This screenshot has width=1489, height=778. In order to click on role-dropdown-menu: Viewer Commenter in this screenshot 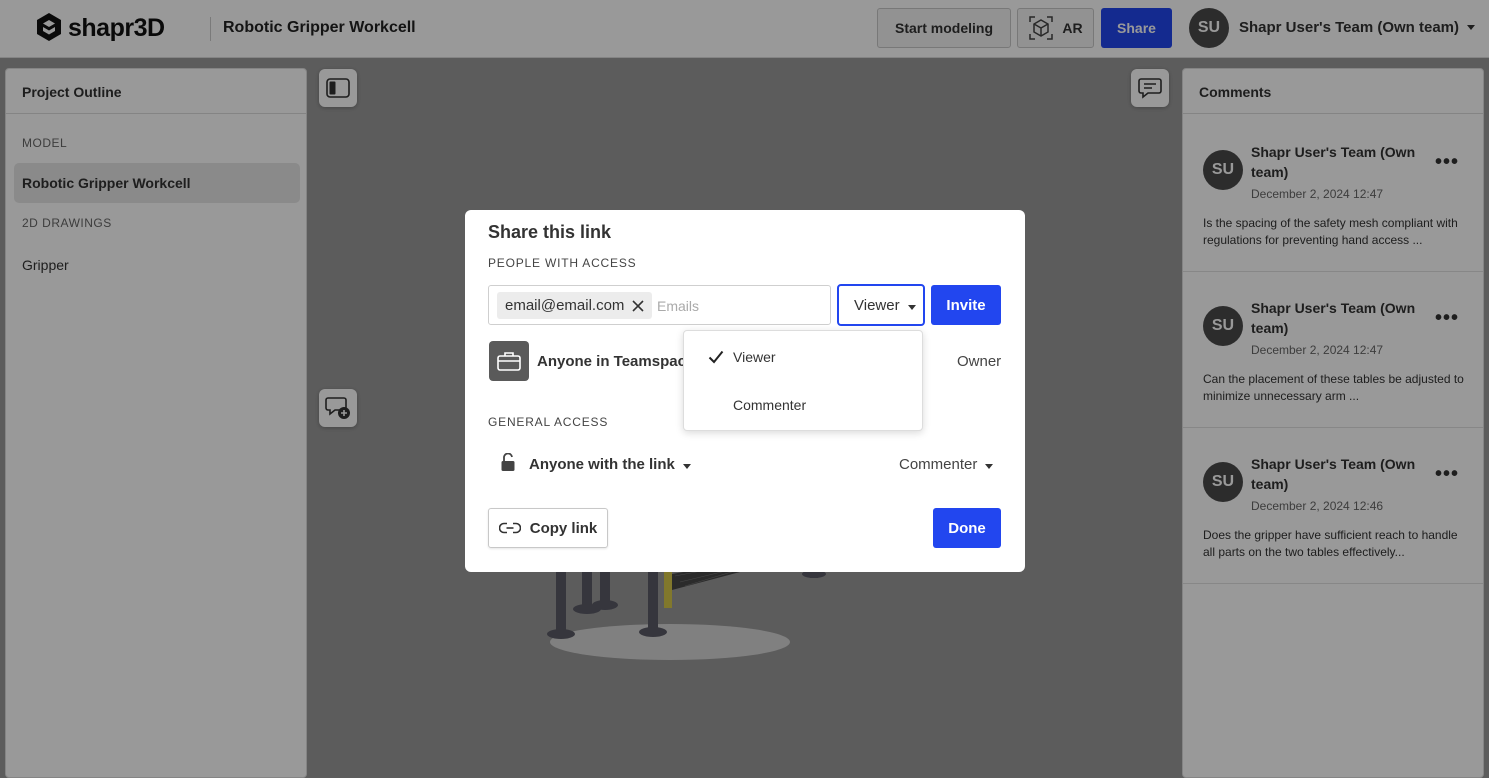, I will do `click(803, 380)`.